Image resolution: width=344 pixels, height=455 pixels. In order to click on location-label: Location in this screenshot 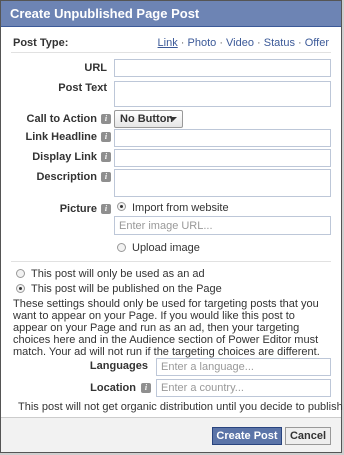, I will do `click(113, 388)`.